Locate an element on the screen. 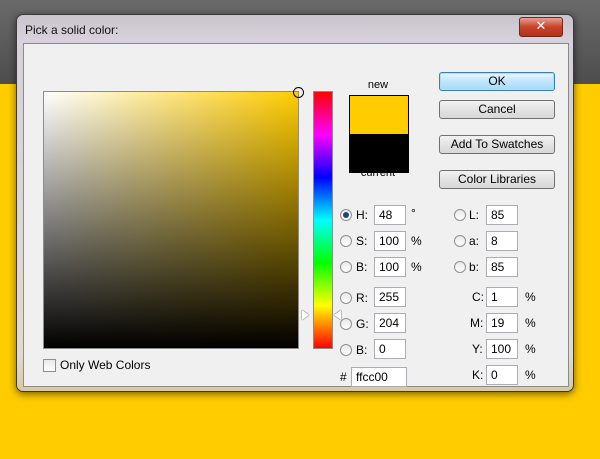  black-input is located at coordinates (502, 375).